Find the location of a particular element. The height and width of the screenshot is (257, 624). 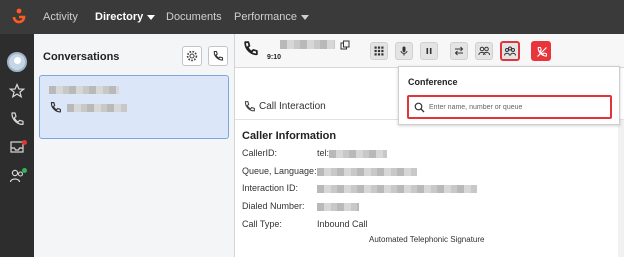

search-icon is located at coordinates (419, 107).